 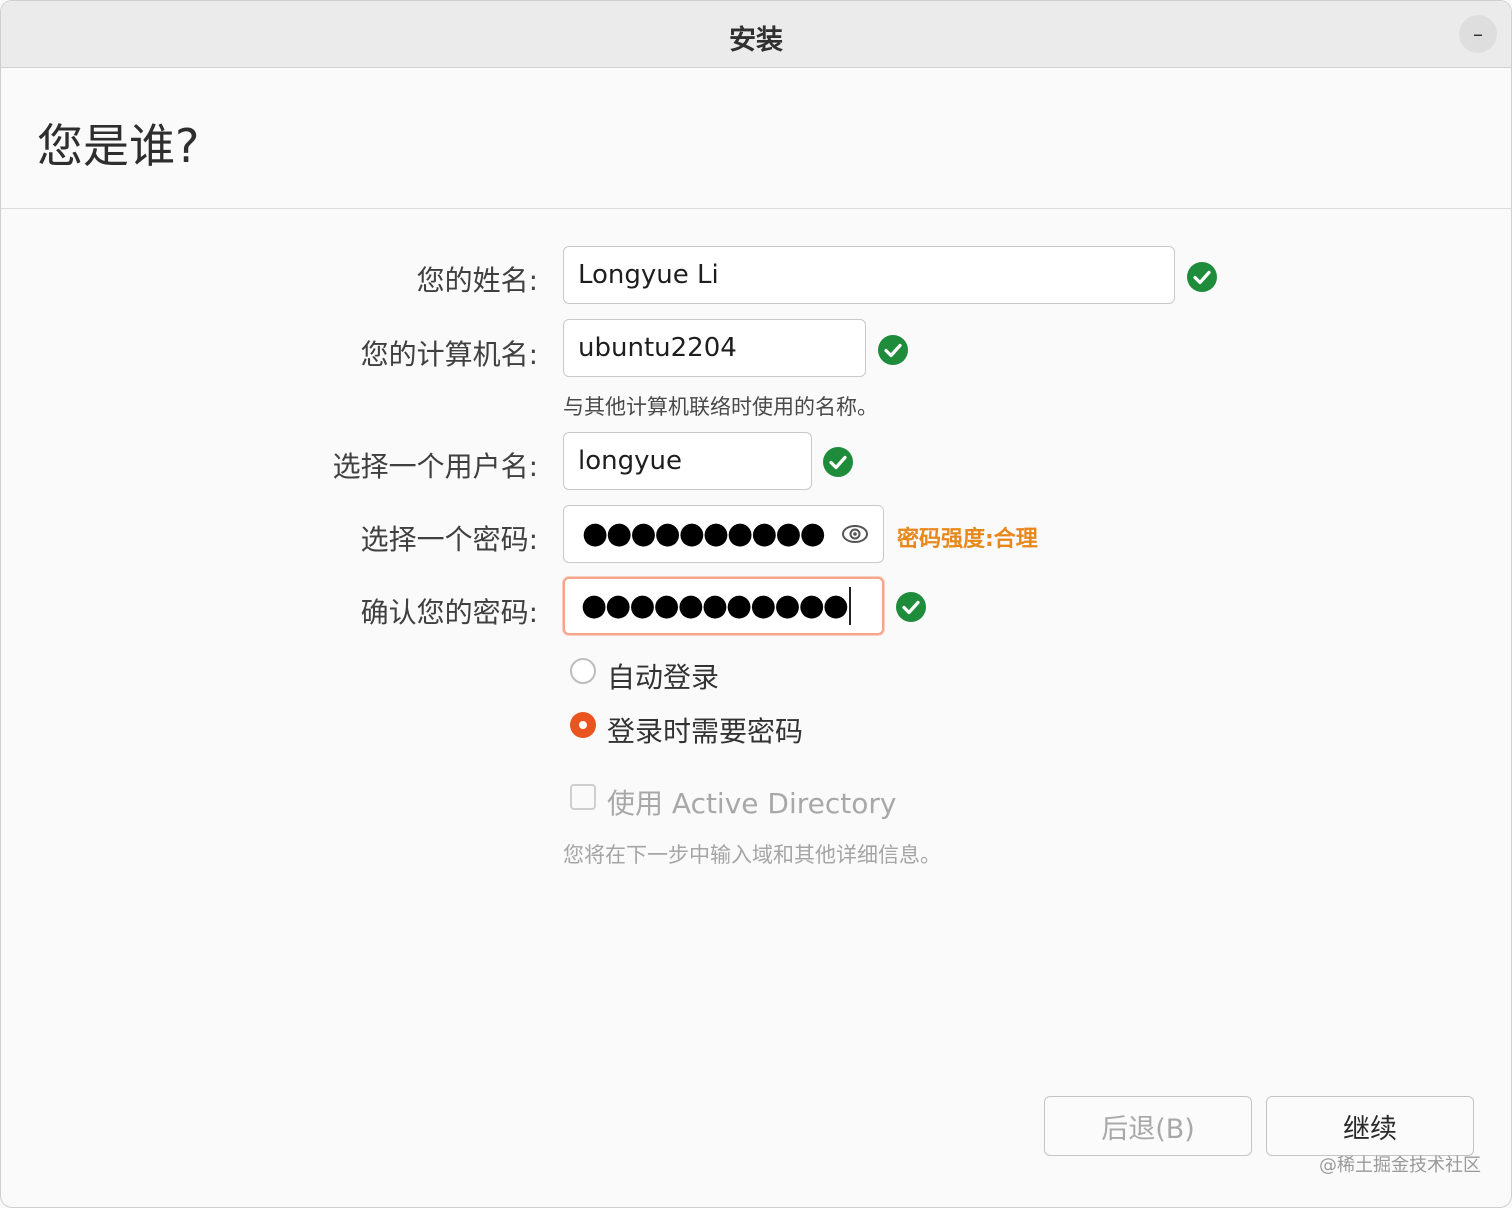 I want to click on computer-name-value: ubuntu2204, so click(x=657, y=348).